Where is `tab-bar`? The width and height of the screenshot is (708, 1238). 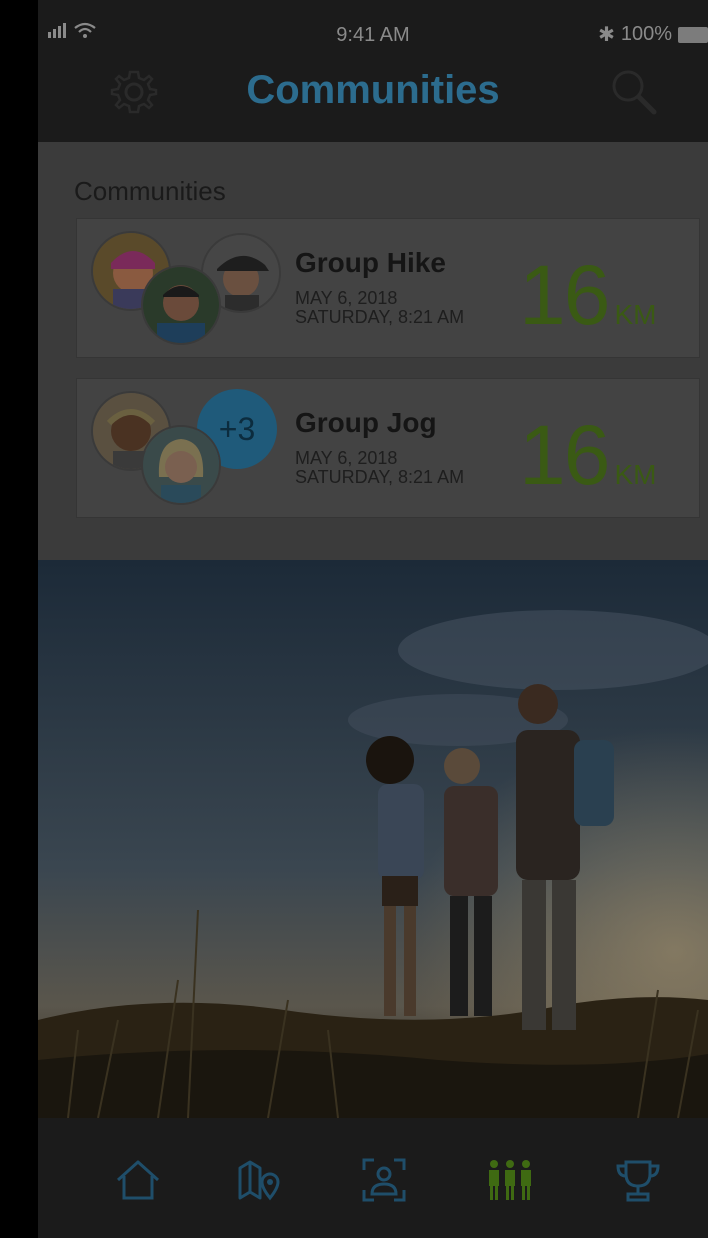
tab-bar is located at coordinates (373, 1178).